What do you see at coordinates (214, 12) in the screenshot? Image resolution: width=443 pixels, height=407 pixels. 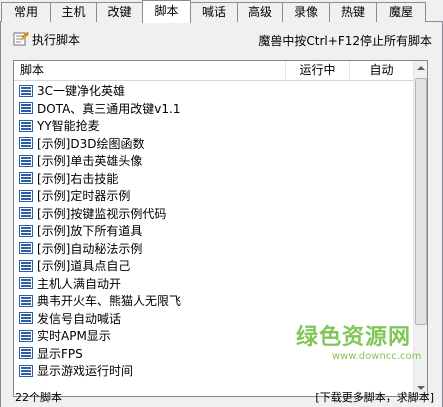 I see `tab-shout: 喊话` at bounding box center [214, 12].